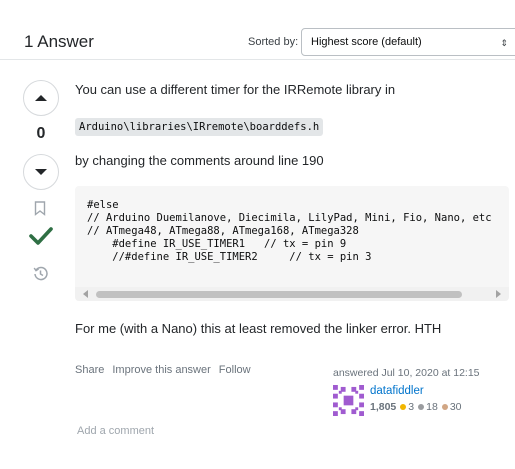  I want to click on answered-timestamp: answered Jul 10, 2020 at 12:15, so click(418, 373).